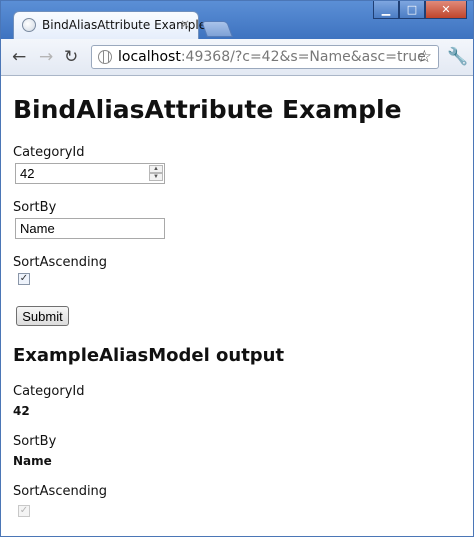 This screenshot has height=537, width=474. What do you see at coordinates (156, 169) in the screenshot?
I see `spinner-up-icon: ▲` at bounding box center [156, 169].